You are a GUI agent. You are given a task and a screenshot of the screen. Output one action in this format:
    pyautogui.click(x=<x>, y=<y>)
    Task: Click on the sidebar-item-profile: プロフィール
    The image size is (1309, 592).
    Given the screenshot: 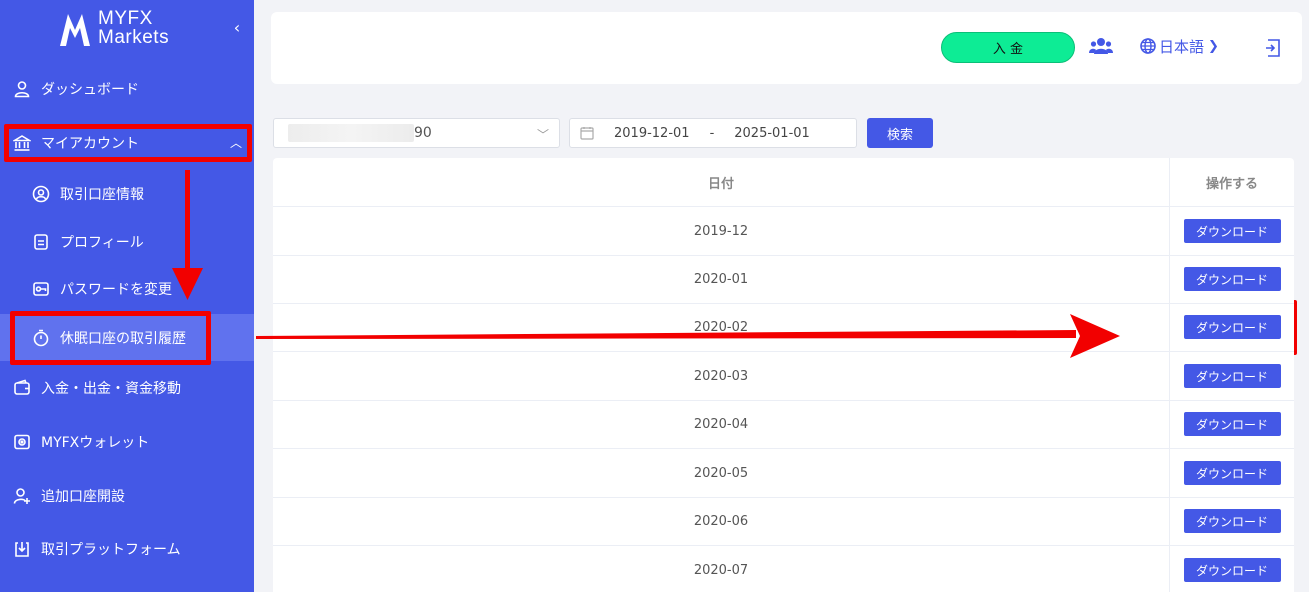 What is the action you would take?
    pyautogui.click(x=127, y=242)
    